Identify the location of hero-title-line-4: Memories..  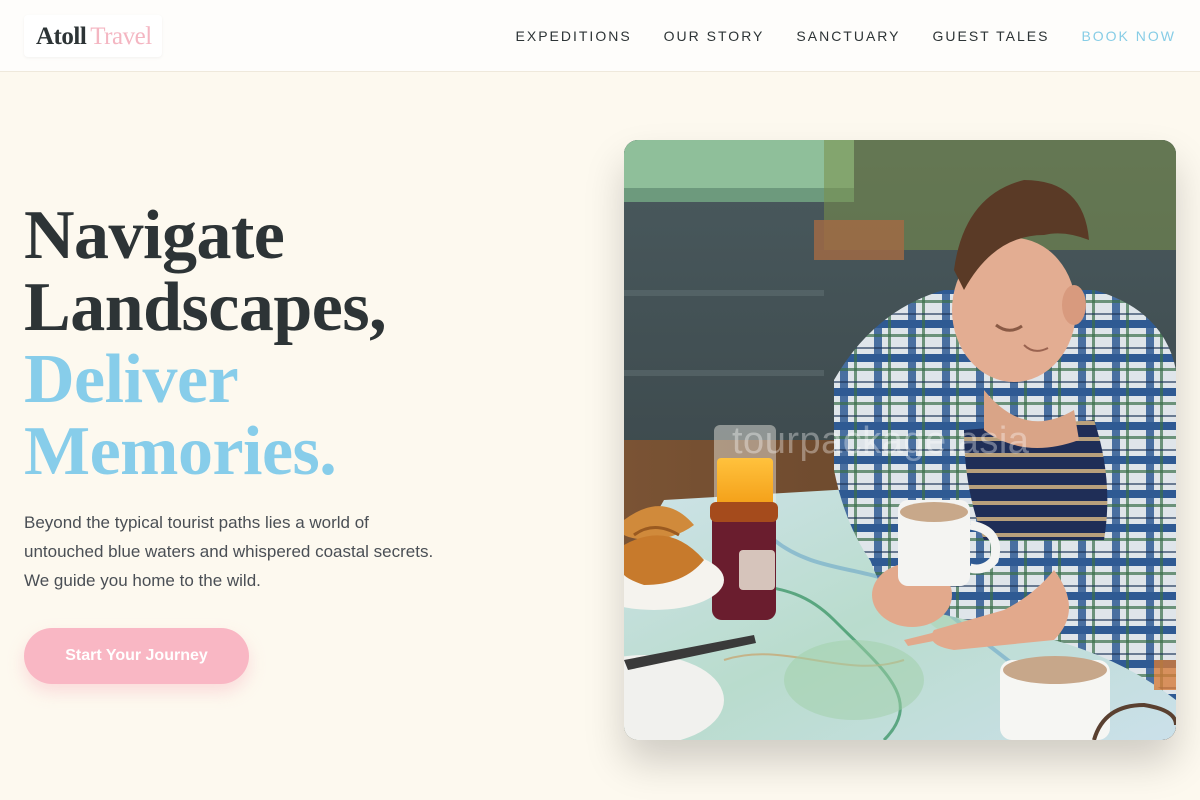
(180, 451).